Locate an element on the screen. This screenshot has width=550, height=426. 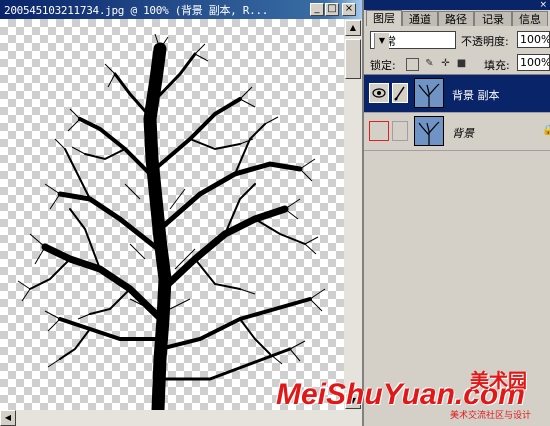
fill-label: 填充: is located at coordinates (497, 65).